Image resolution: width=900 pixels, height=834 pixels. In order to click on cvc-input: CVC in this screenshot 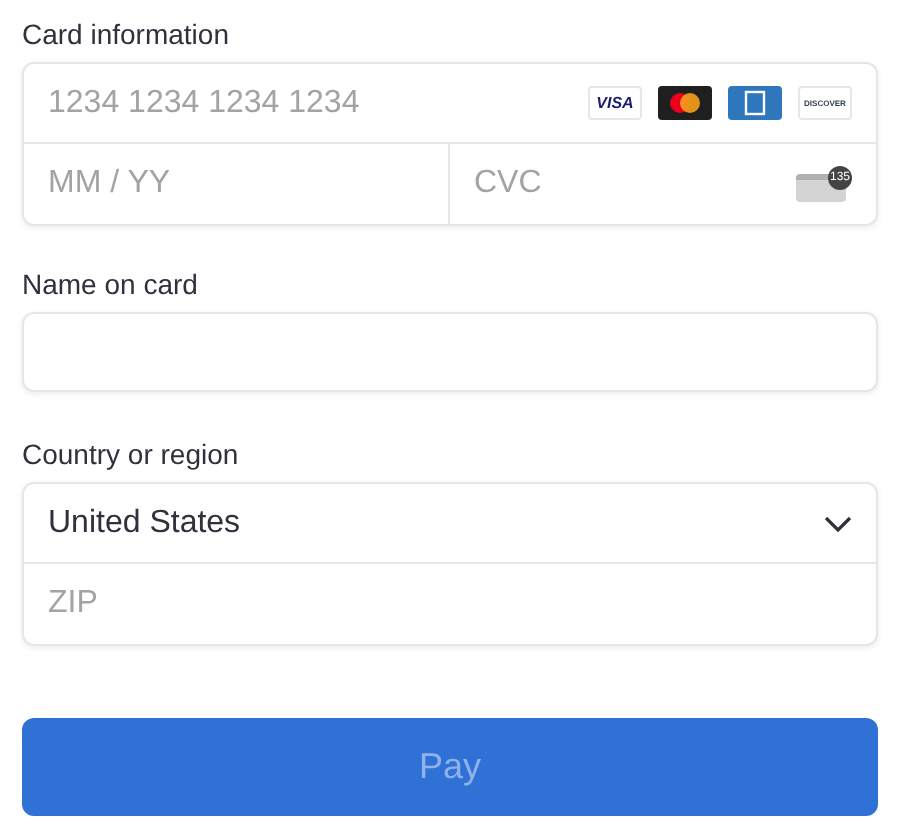, I will do `click(635, 184)`.